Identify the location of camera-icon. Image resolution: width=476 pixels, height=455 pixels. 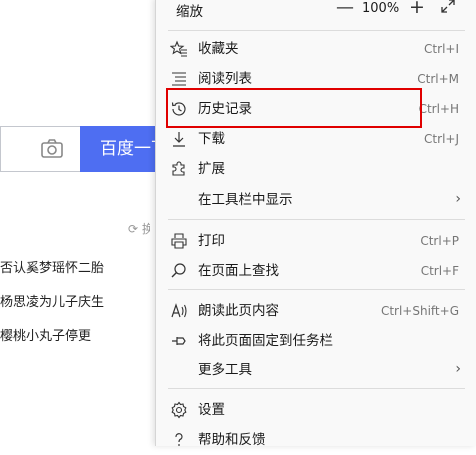
(52, 149).